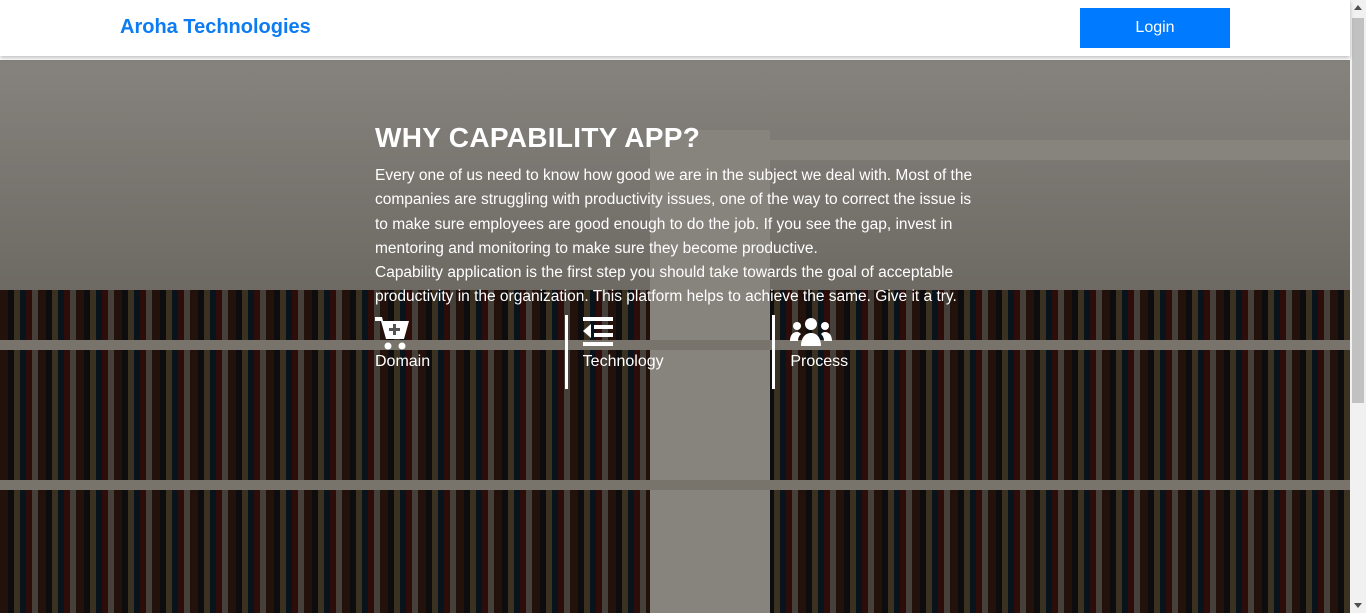 This screenshot has height=613, width=1366. Describe the element at coordinates (677, 333) in the screenshot. I see `outdent-icon` at that location.